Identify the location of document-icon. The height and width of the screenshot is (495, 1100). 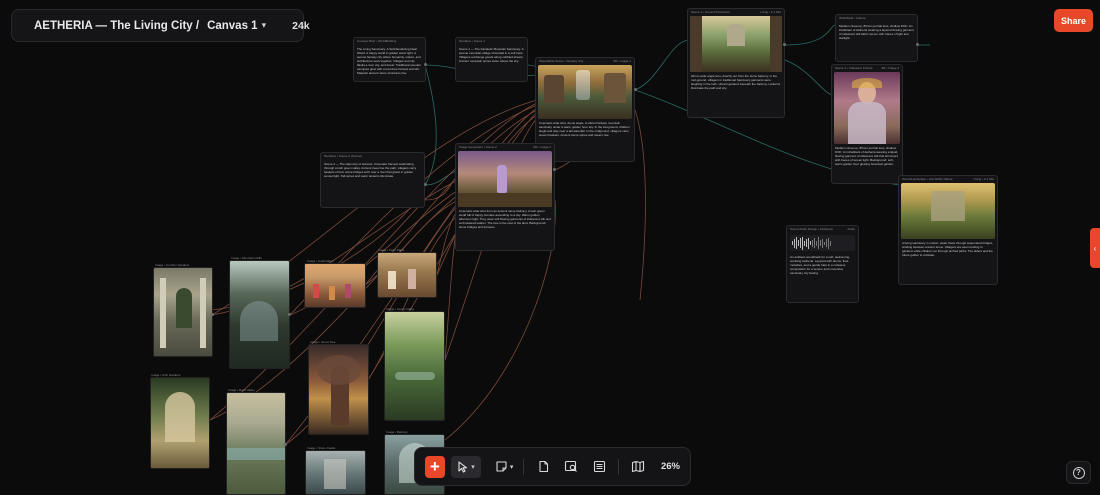
(543, 466).